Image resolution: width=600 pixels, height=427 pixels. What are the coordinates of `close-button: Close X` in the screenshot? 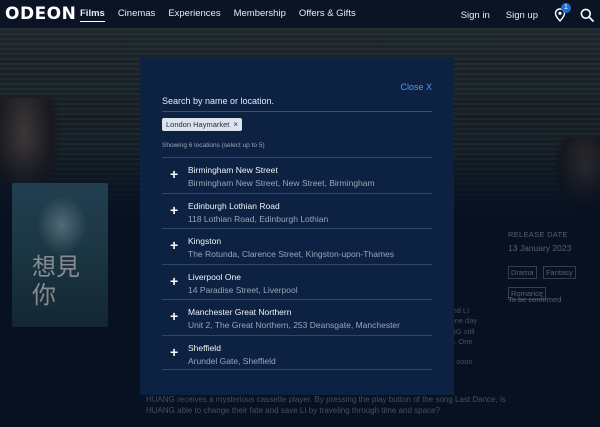 It's located at (416, 87).